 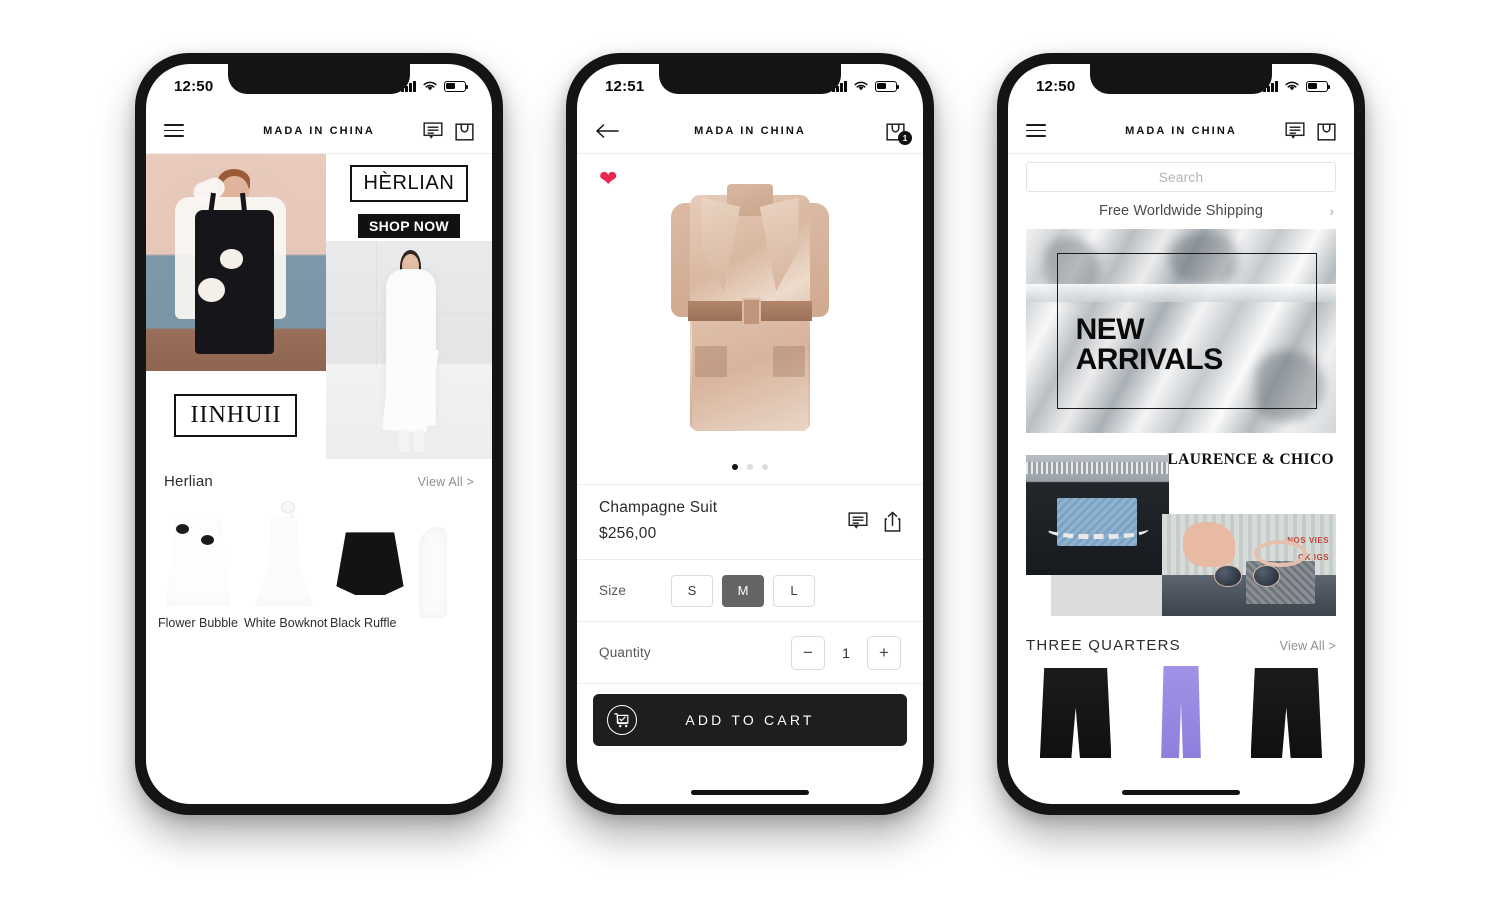 What do you see at coordinates (658, 507) in the screenshot?
I see `product-title: Champagne Suit` at bounding box center [658, 507].